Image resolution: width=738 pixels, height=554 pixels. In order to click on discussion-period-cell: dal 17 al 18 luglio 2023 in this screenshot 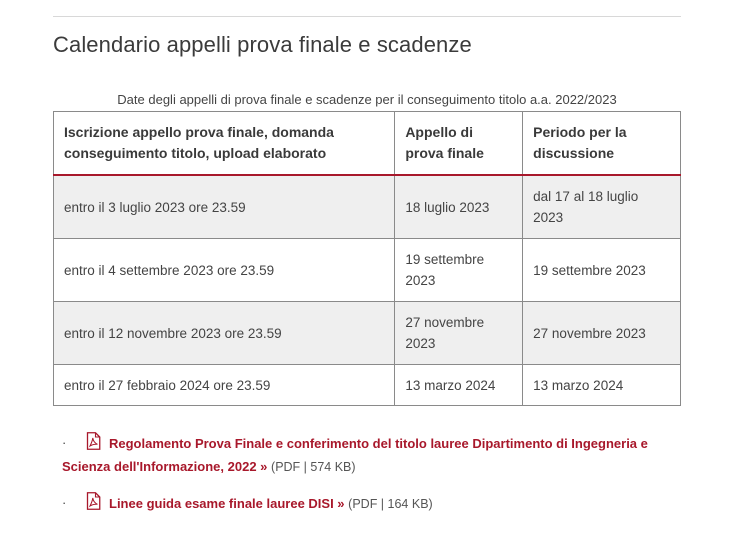, I will do `click(601, 206)`.